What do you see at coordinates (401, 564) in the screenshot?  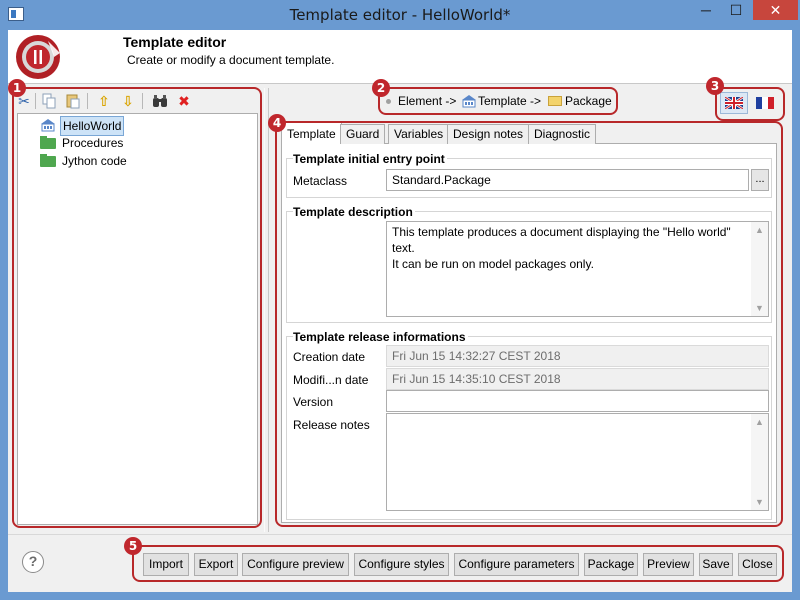 I see `configure-styles-button: Configure styles` at bounding box center [401, 564].